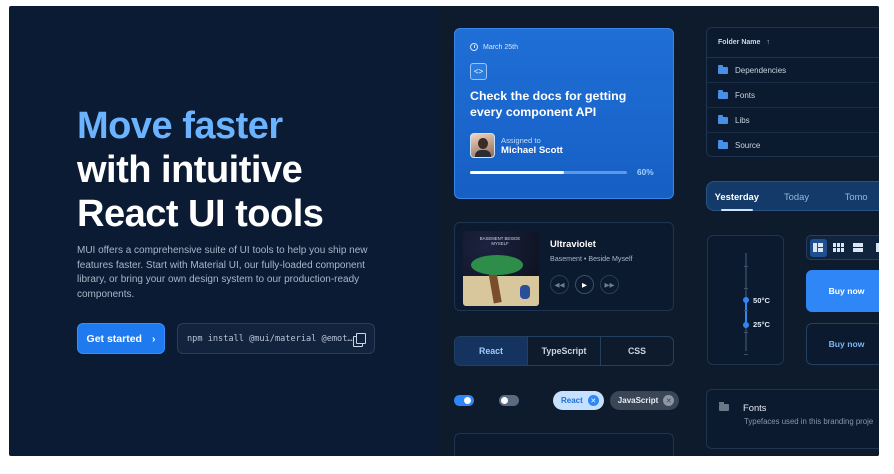 The image size is (894, 474). Describe the element at coordinates (559, 284) in the screenshot. I see `rewind-icon: ◀◀` at that location.